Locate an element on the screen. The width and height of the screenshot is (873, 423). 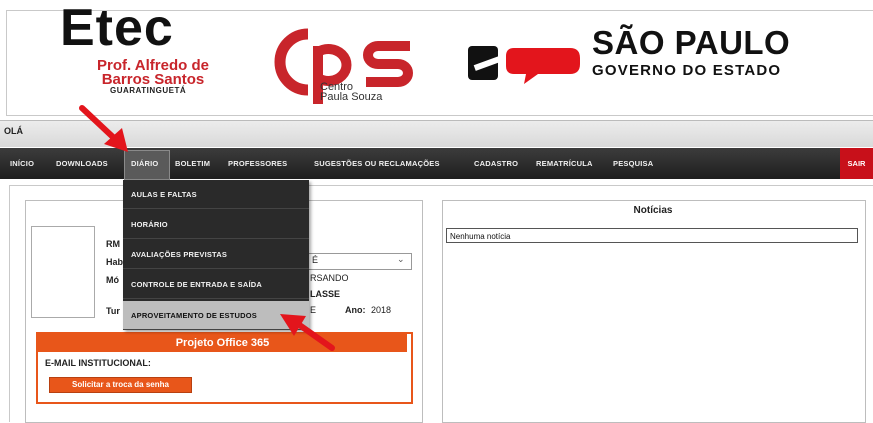
modulo-label: Mó is located at coordinates (112, 280).